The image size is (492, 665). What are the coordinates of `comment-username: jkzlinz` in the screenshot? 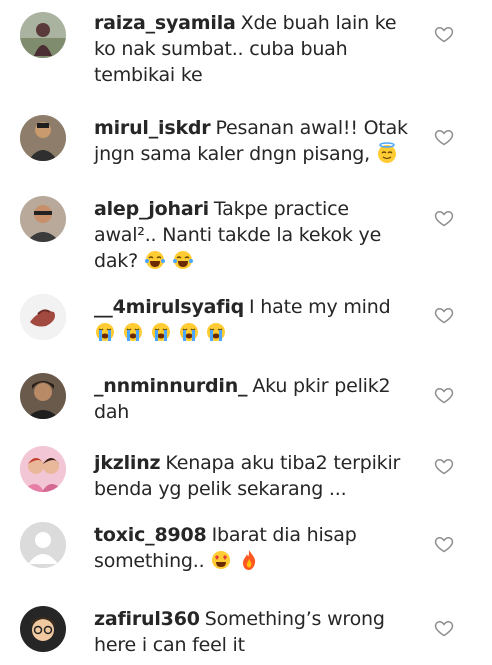 It's located at (127, 463).